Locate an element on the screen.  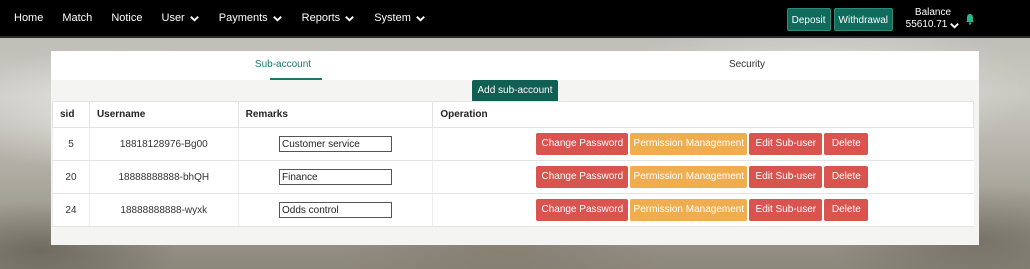
nav-match-label: Match is located at coordinates (77, 18).